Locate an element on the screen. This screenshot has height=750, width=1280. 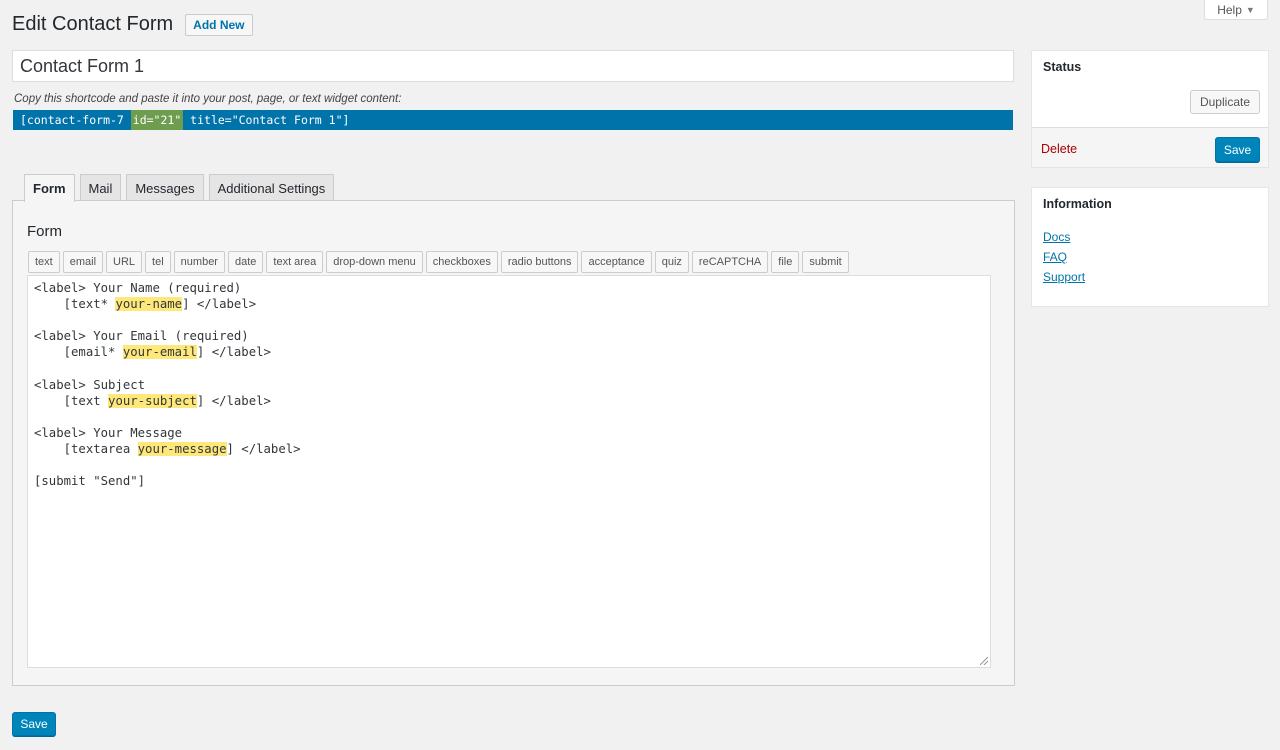
tag-button-acceptance: acceptance is located at coordinates (616, 262).